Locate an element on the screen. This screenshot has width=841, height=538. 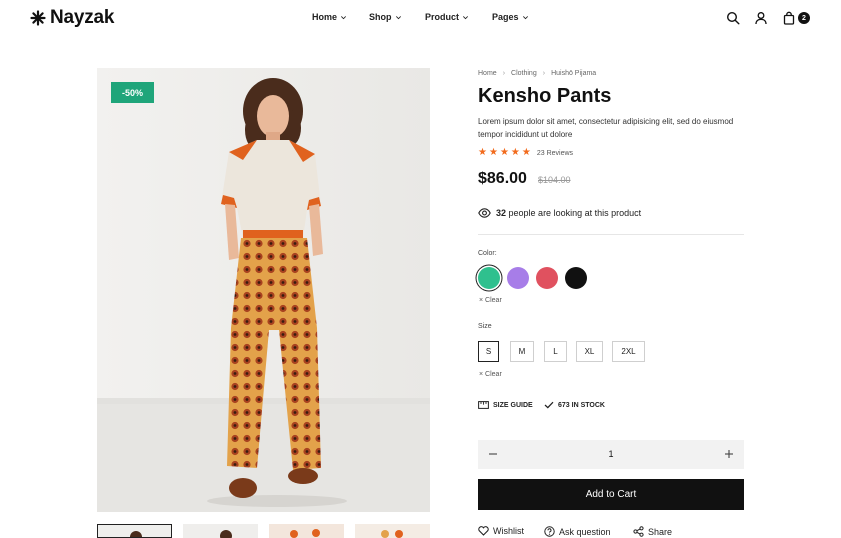
wishlist-button: Wishlist is located at coordinates (501, 531).